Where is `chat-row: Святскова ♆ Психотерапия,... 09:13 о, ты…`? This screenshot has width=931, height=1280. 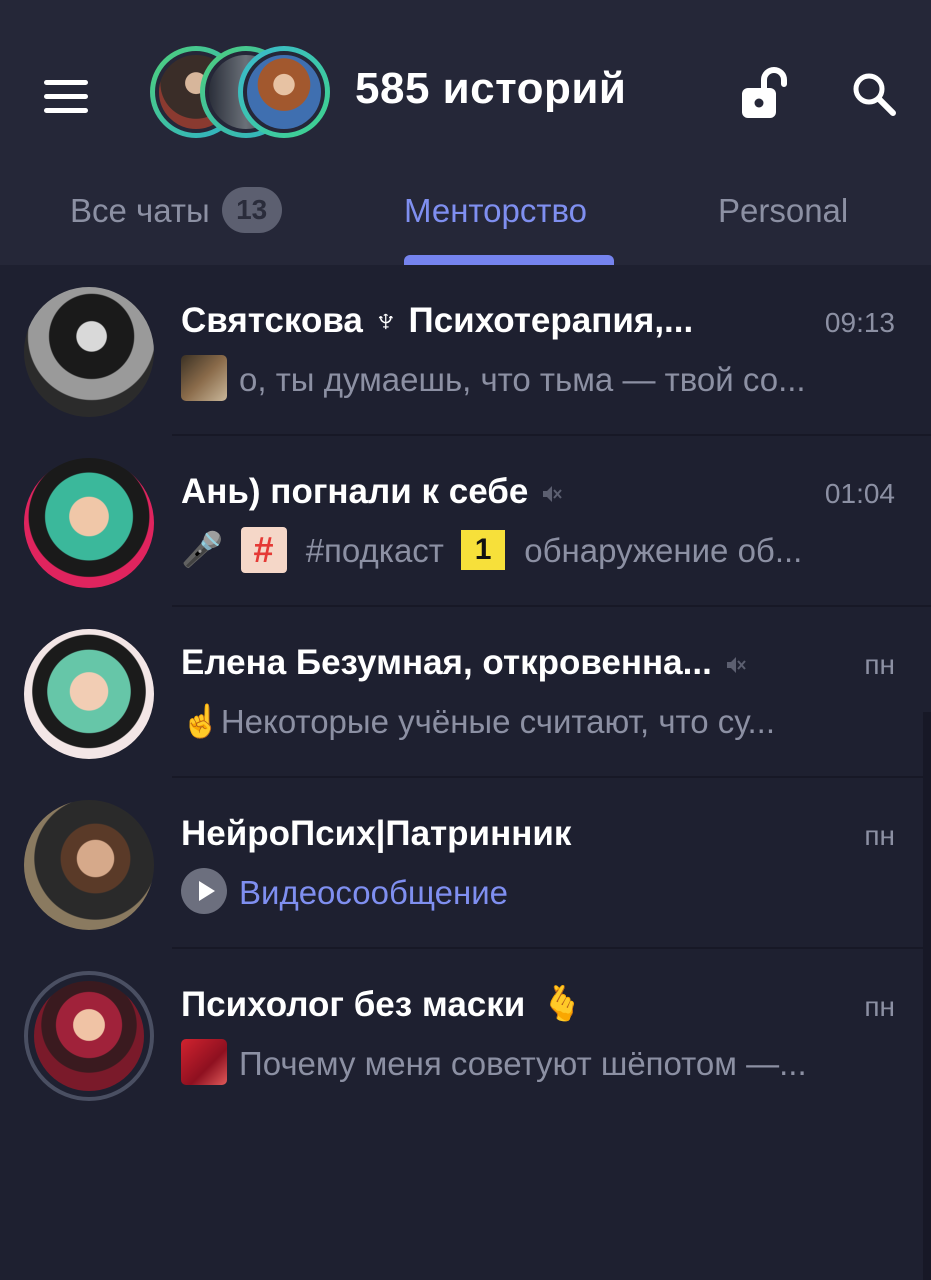
chat-row: Святскова ♆ Психотерапия,... 09:13 о, ты… is located at coordinates (465, 350).